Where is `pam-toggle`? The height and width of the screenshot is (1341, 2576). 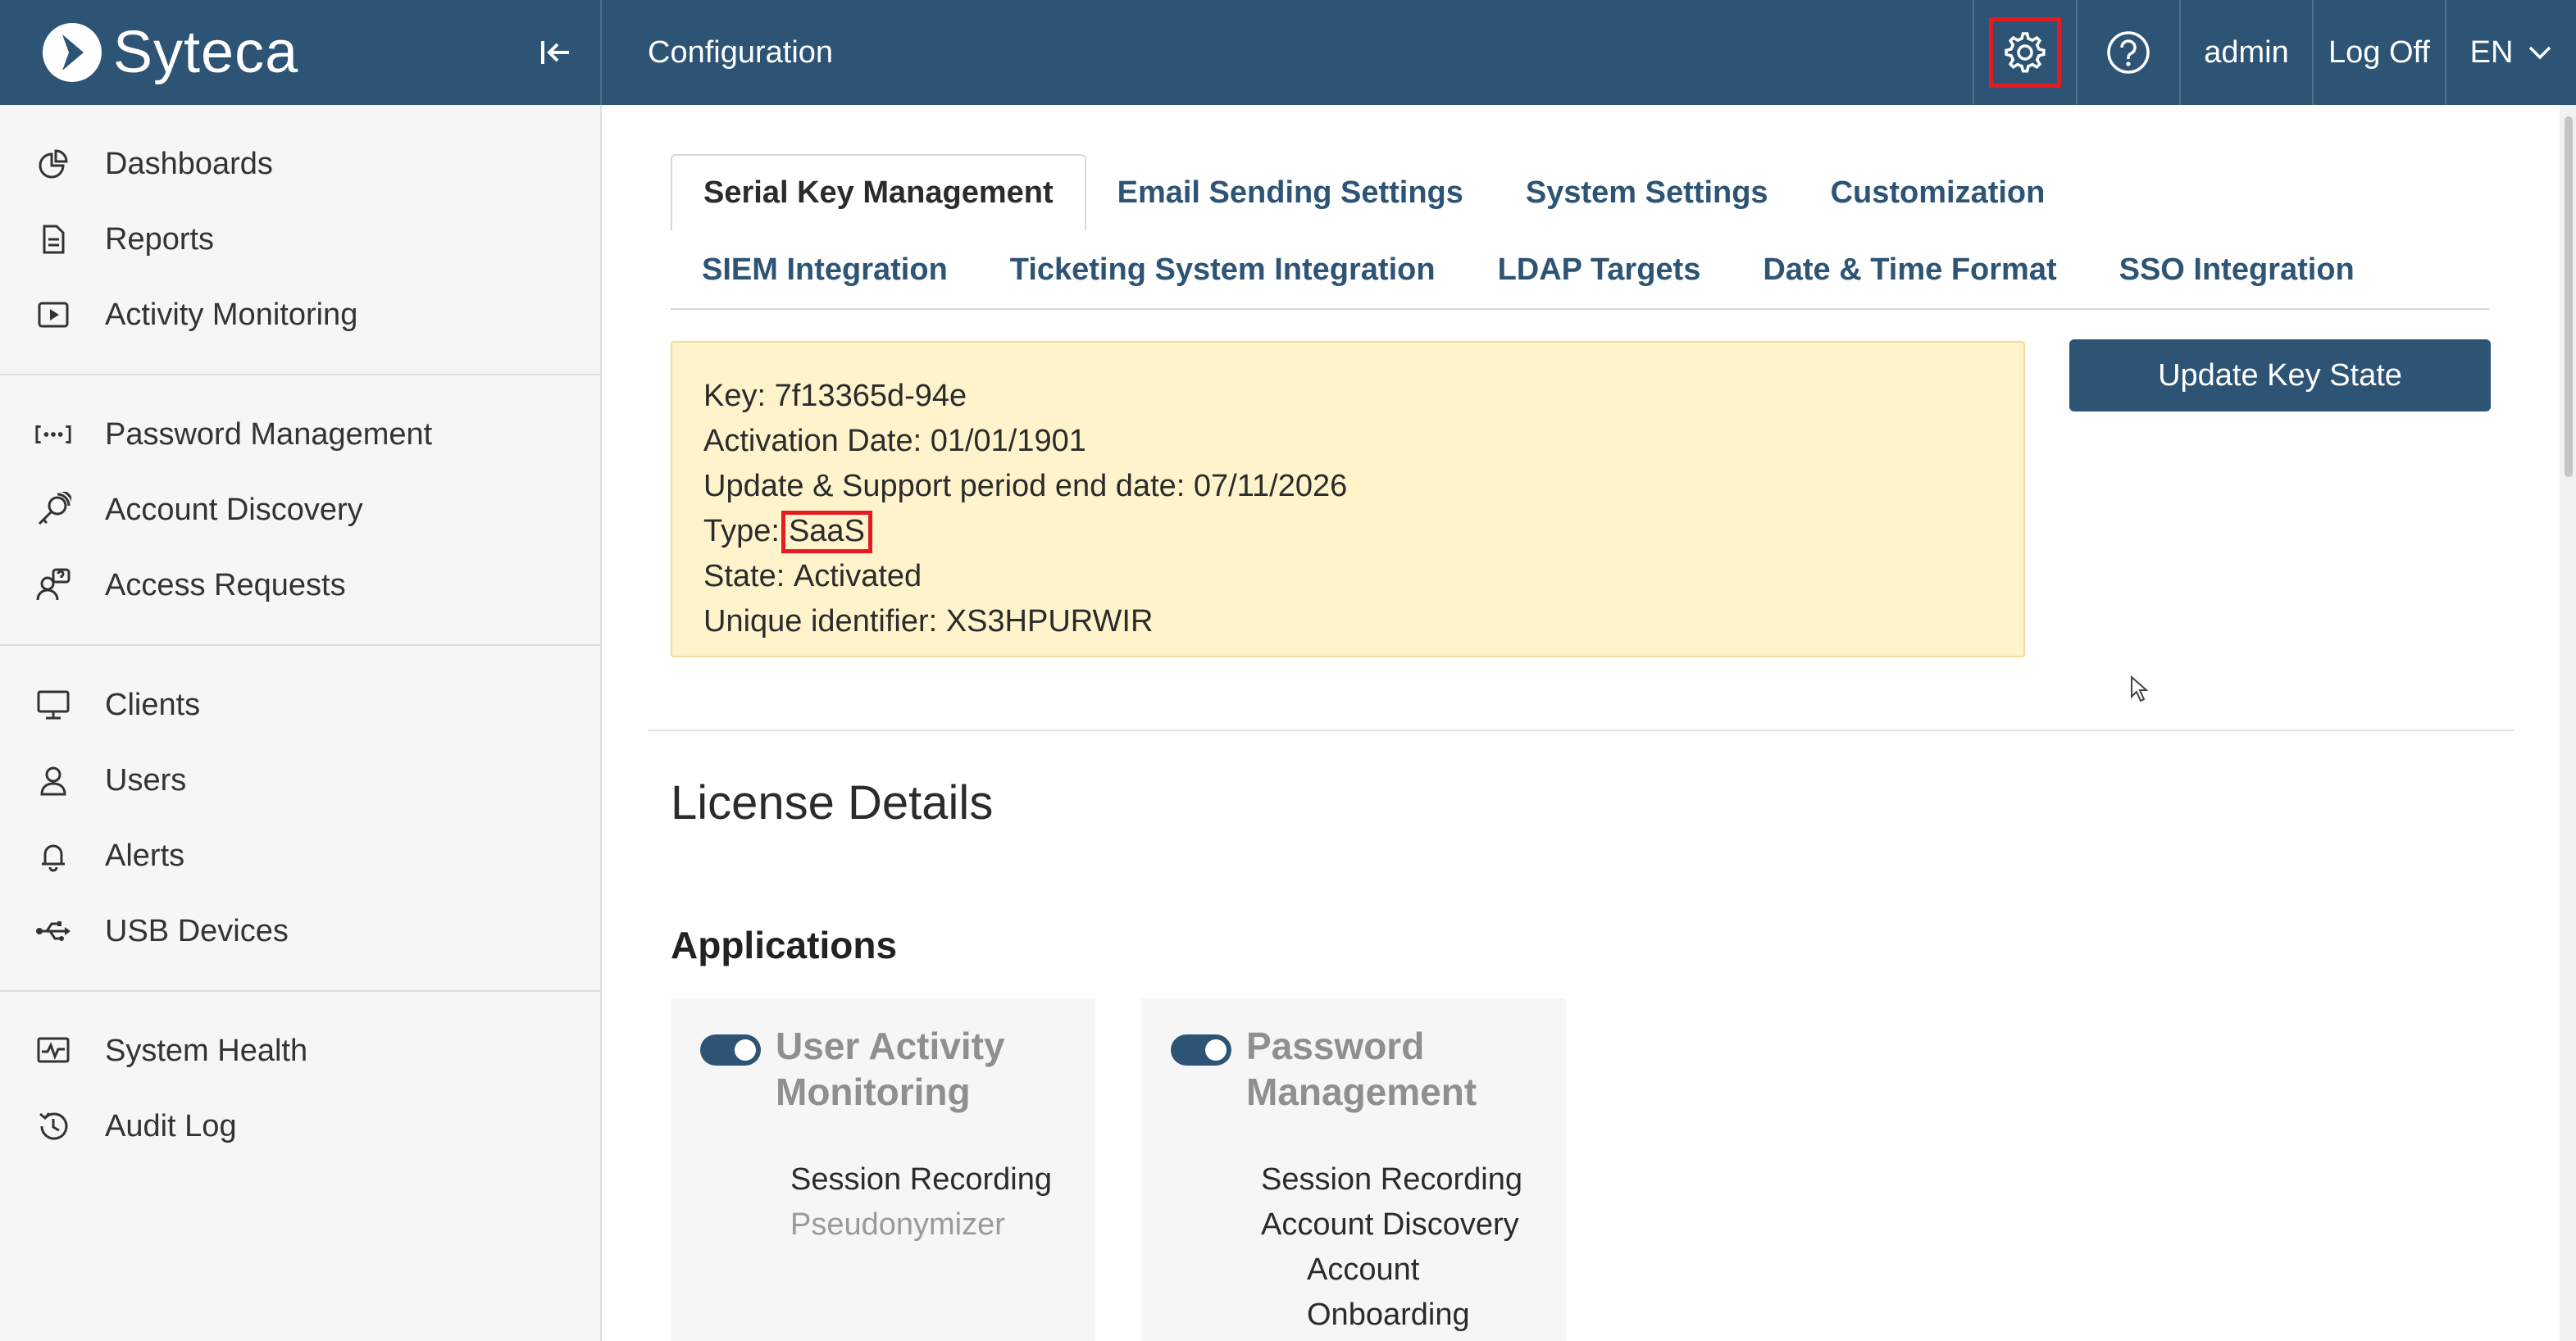 pam-toggle is located at coordinates (1201, 1050).